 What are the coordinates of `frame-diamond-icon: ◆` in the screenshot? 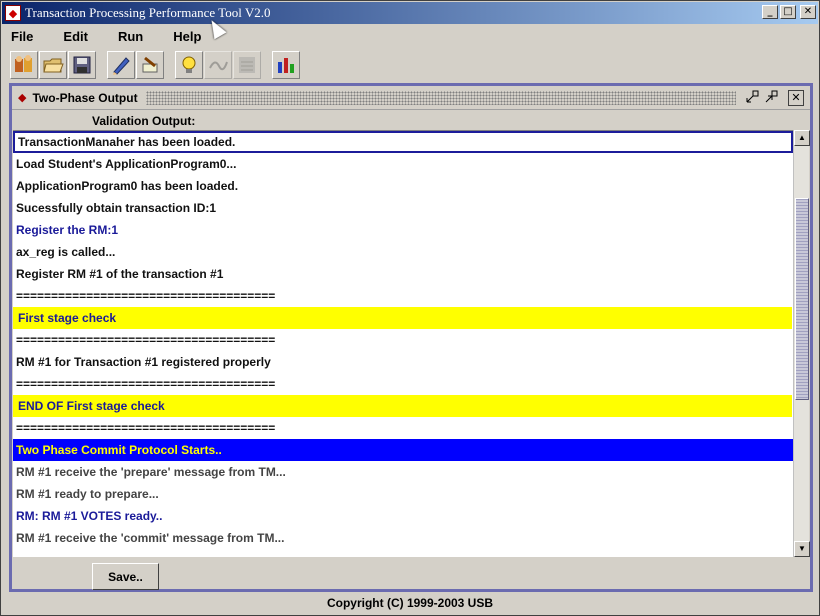 It's located at (22, 98).